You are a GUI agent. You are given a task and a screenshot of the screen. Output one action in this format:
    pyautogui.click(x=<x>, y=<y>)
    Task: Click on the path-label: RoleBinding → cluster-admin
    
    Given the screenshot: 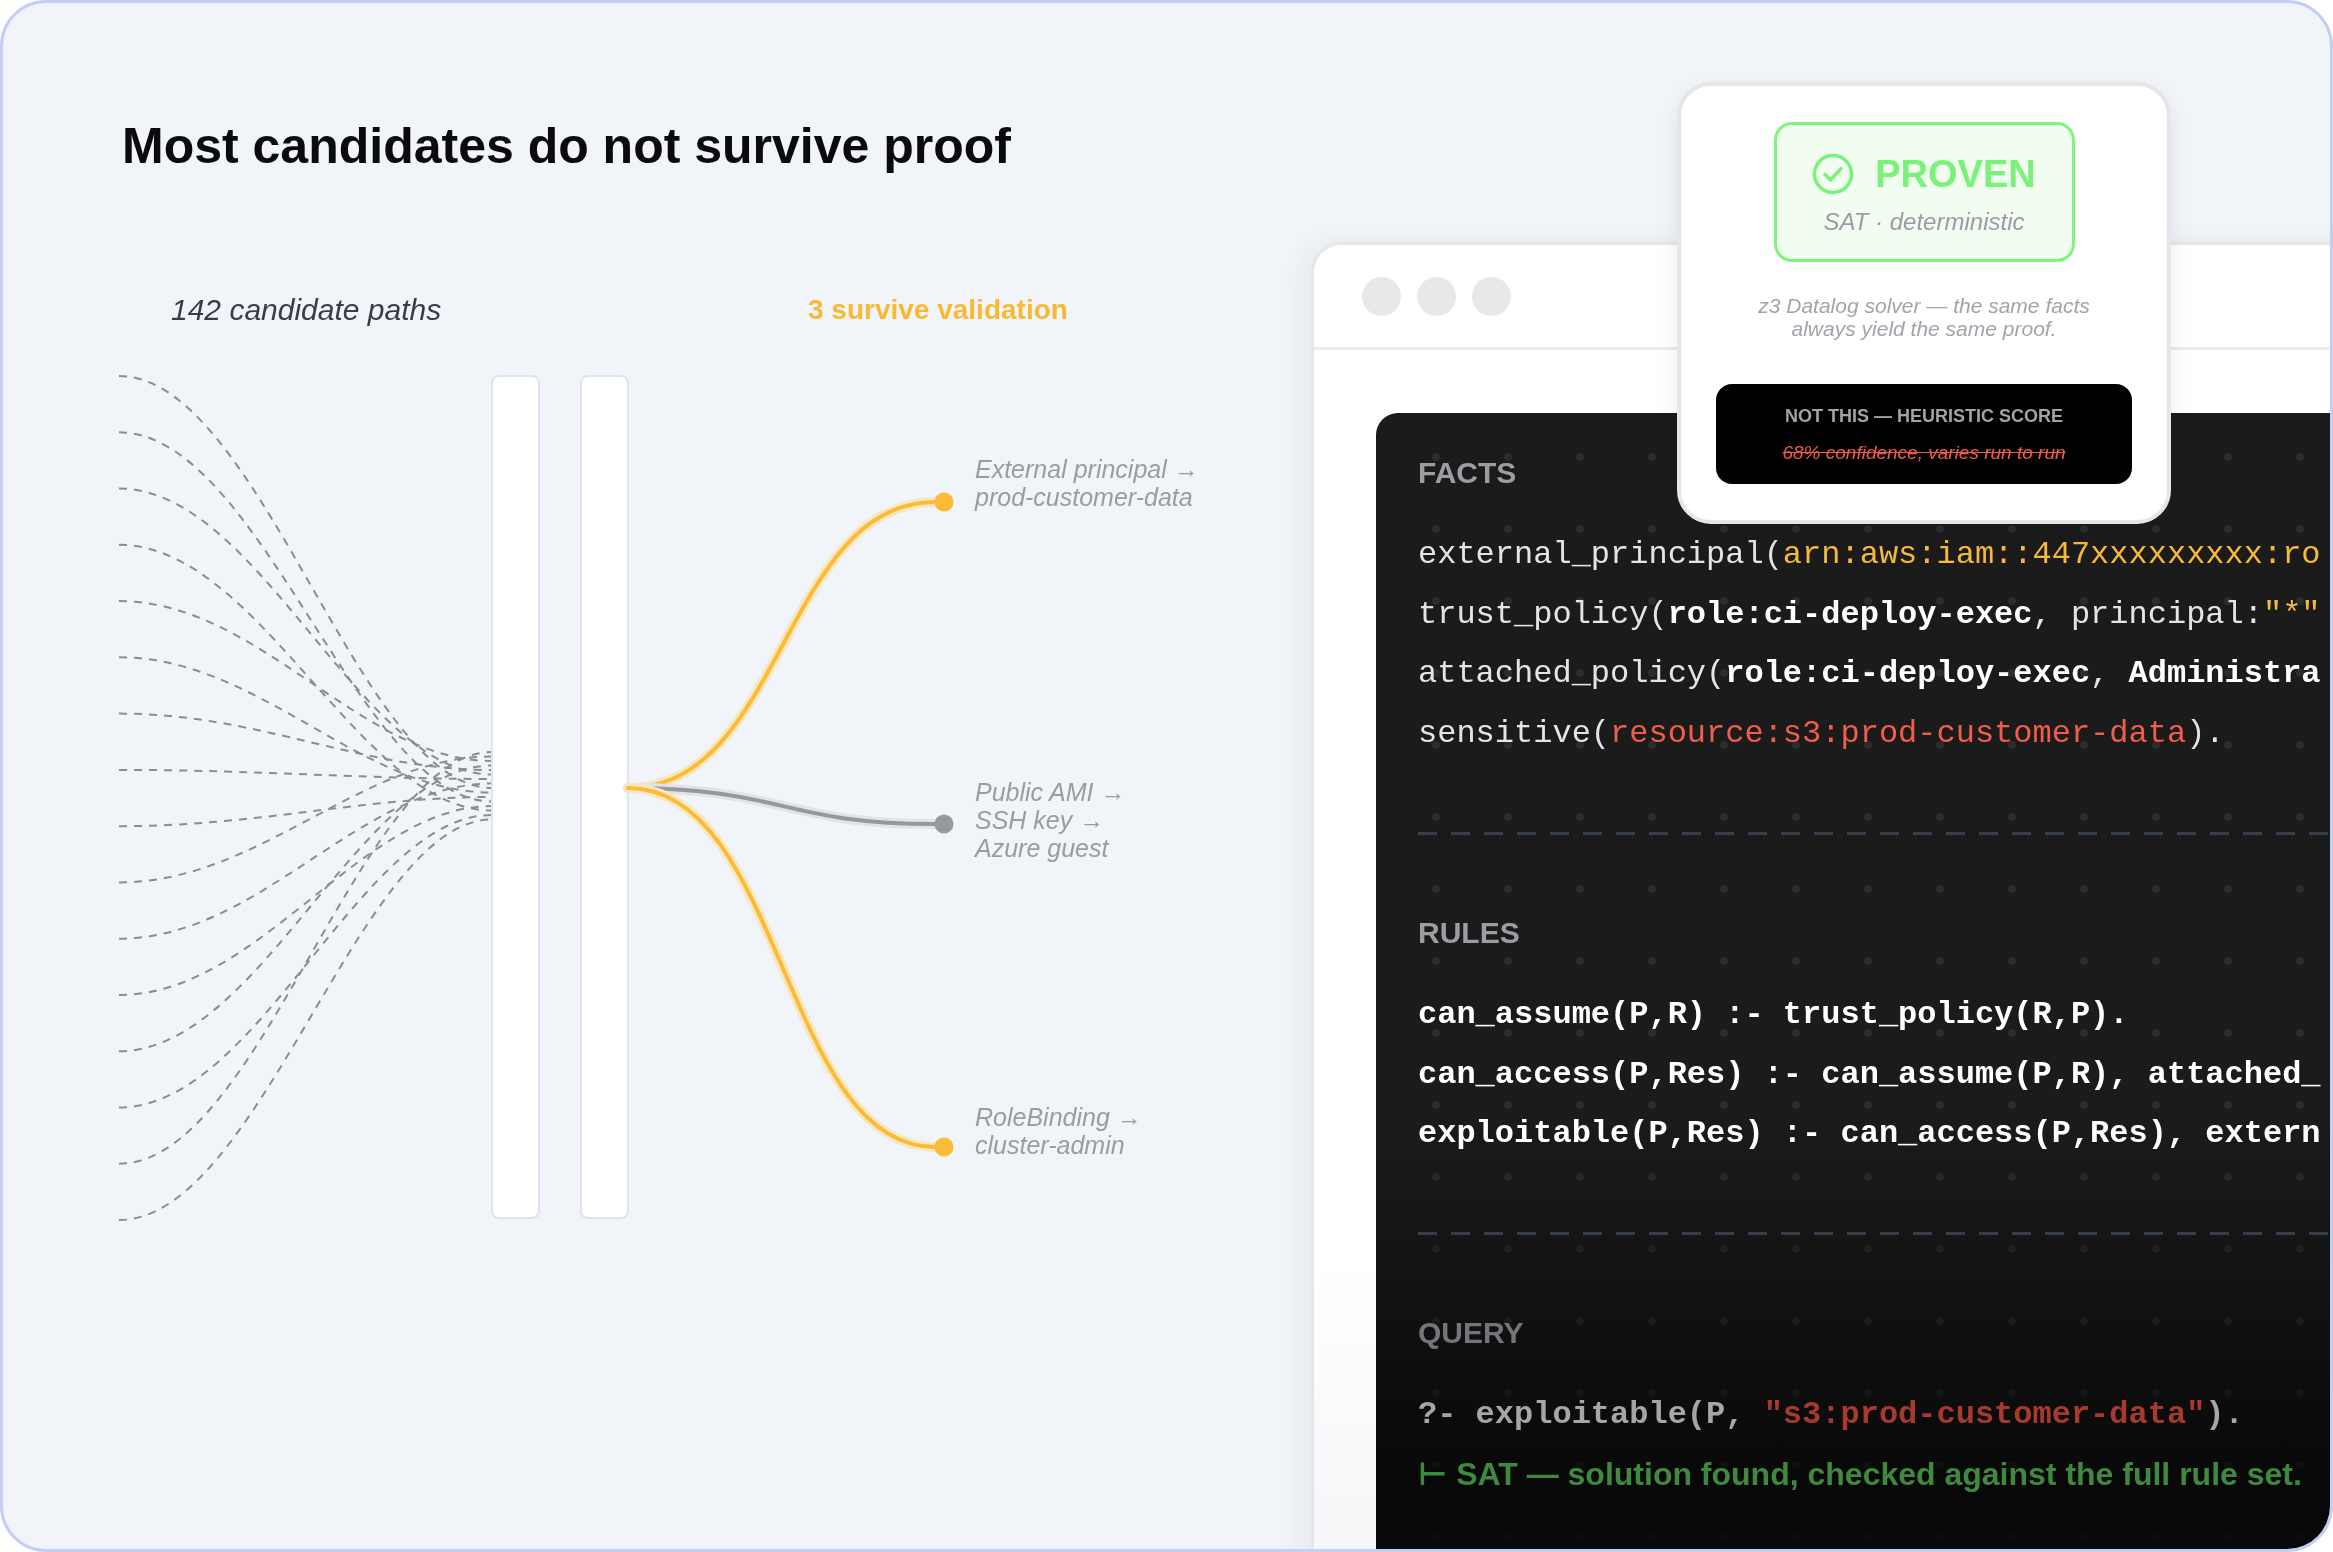 What is the action you would take?
    pyautogui.click(x=1058, y=1131)
    